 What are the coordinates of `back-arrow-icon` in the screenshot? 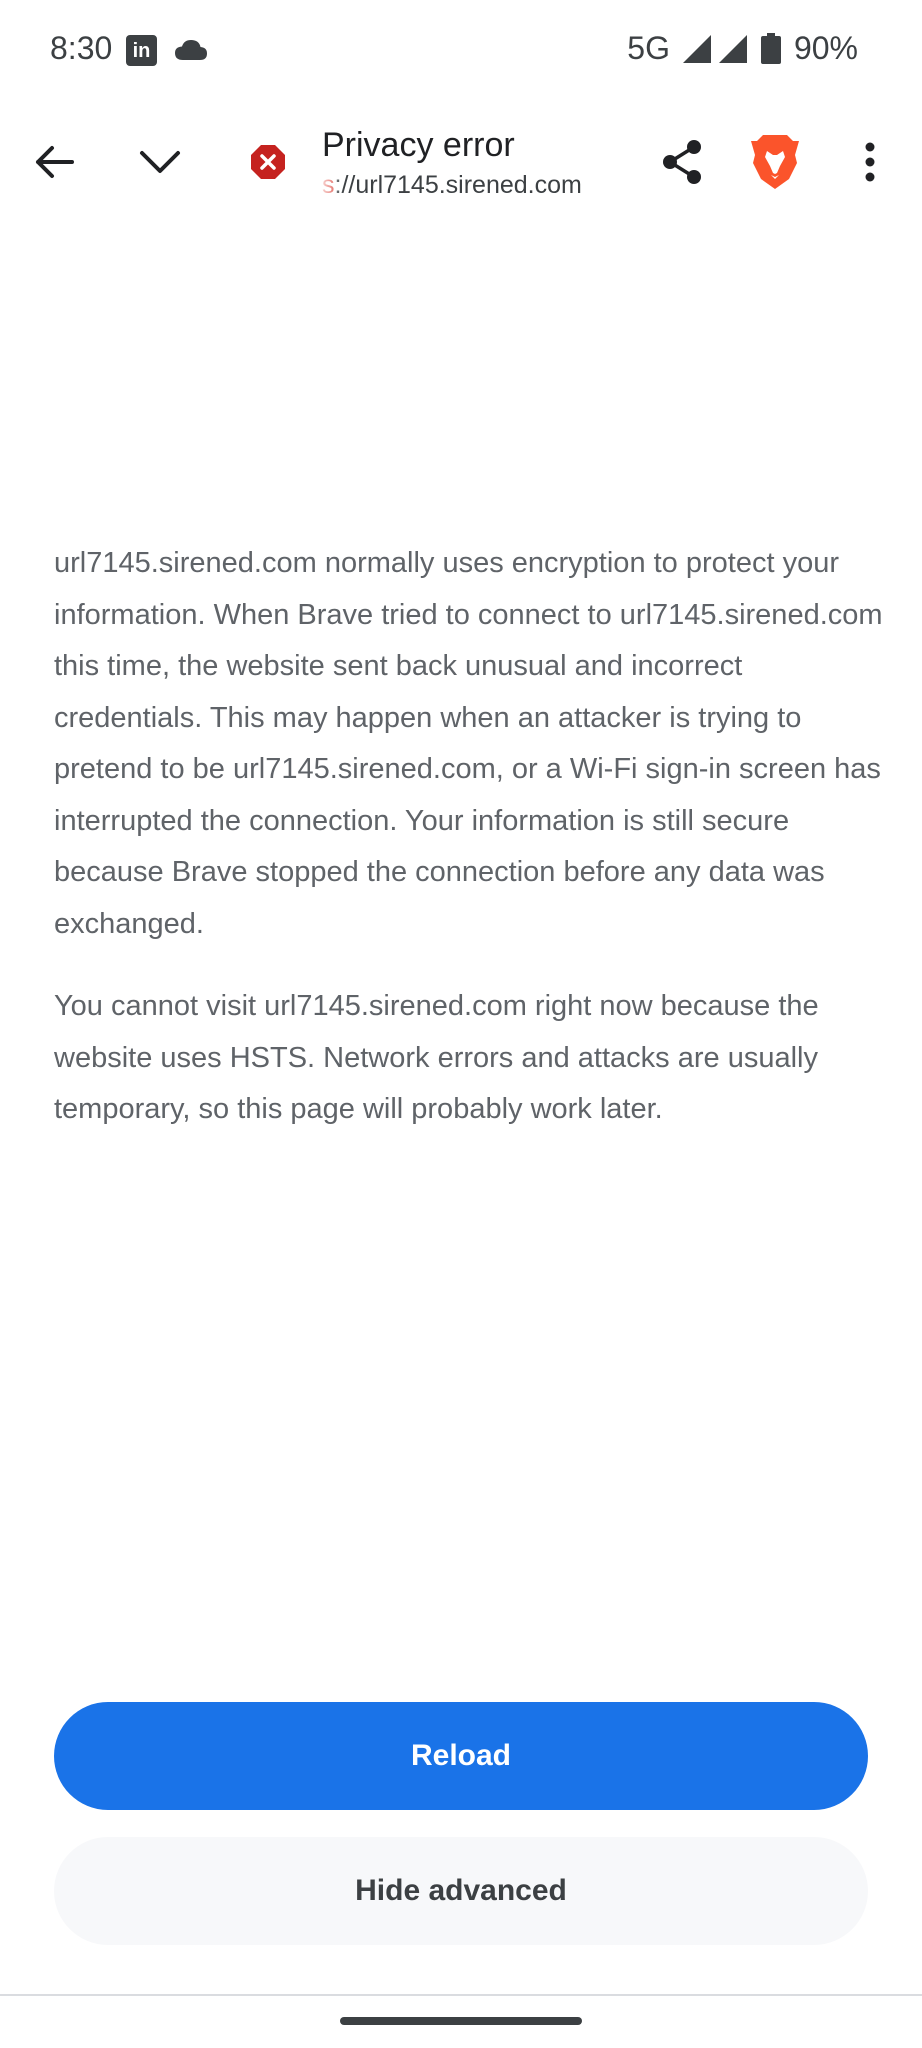 It's located at (55, 162).